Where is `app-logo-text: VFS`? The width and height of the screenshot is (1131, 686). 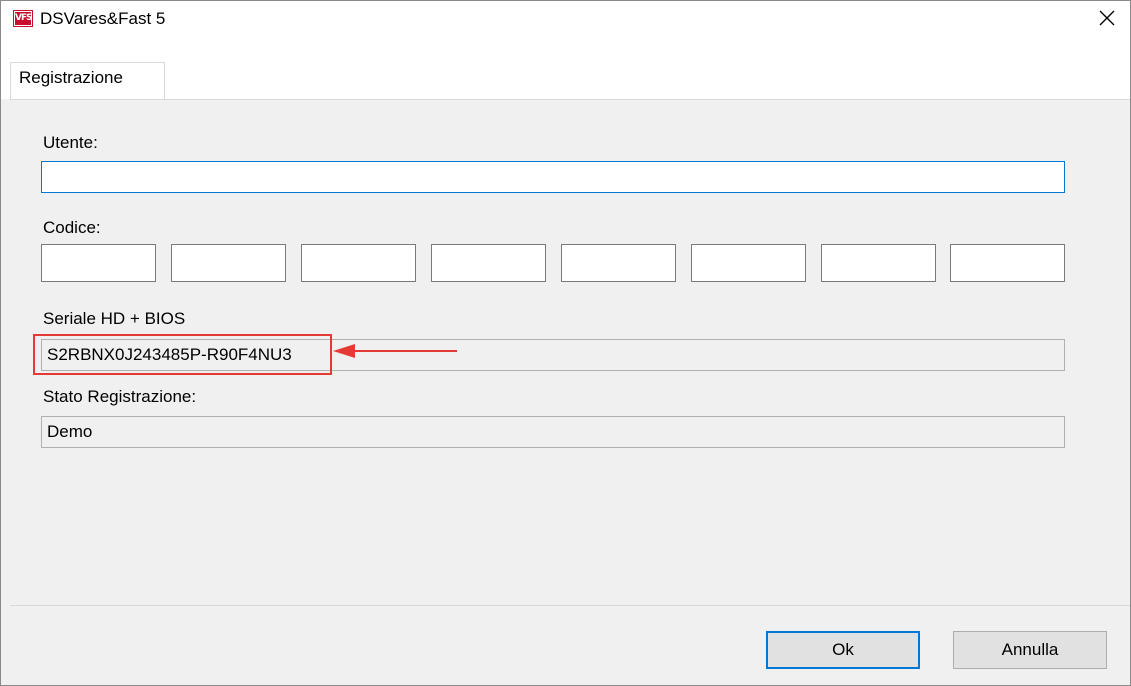 app-logo-text: VFS is located at coordinates (23, 18).